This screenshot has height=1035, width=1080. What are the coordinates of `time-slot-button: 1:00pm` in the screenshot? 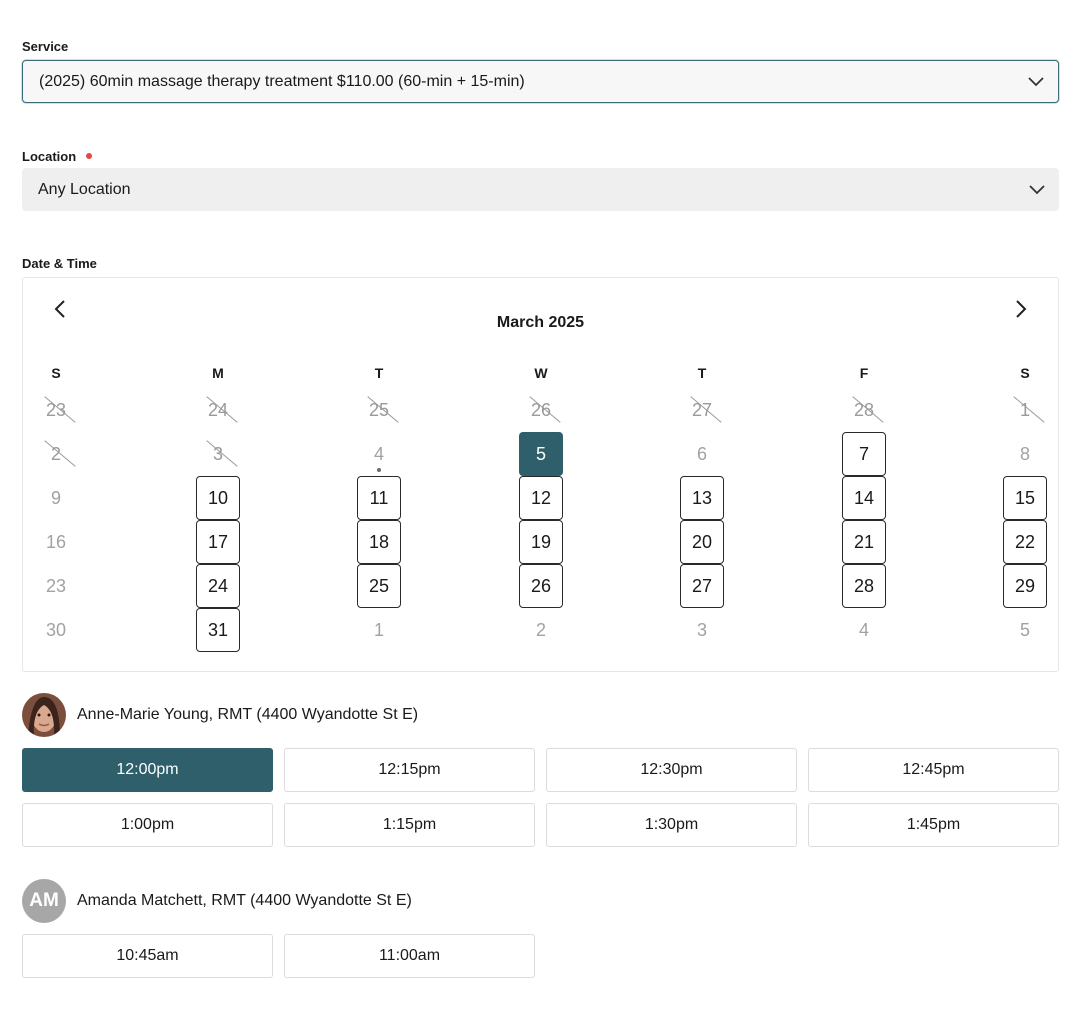 It's located at (147, 825).